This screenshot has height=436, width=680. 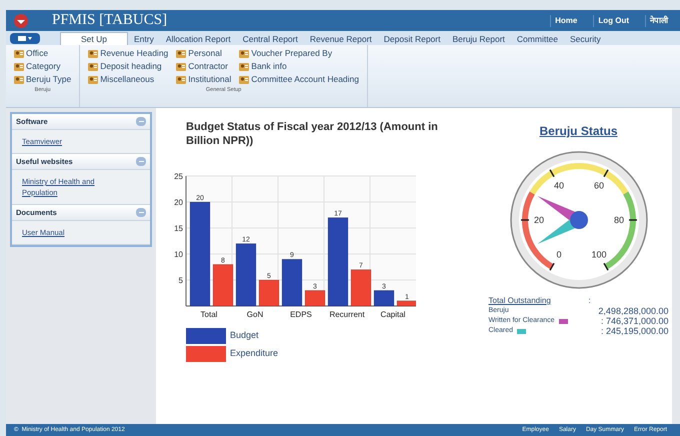 I want to click on ribbon-item: Contractor, so click(x=204, y=66).